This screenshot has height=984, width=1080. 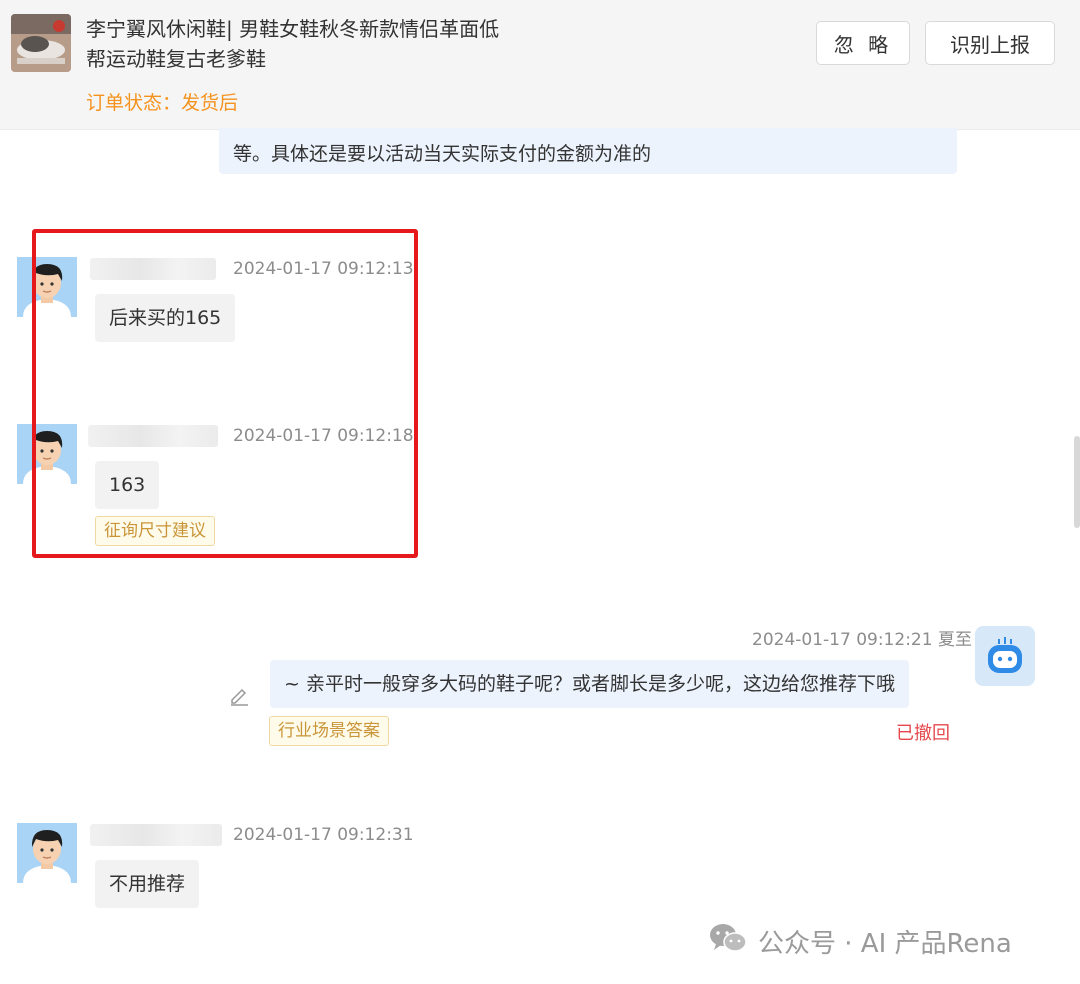 I want to click on customer-message-bubble: 不用推荐, so click(x=147, y=884).